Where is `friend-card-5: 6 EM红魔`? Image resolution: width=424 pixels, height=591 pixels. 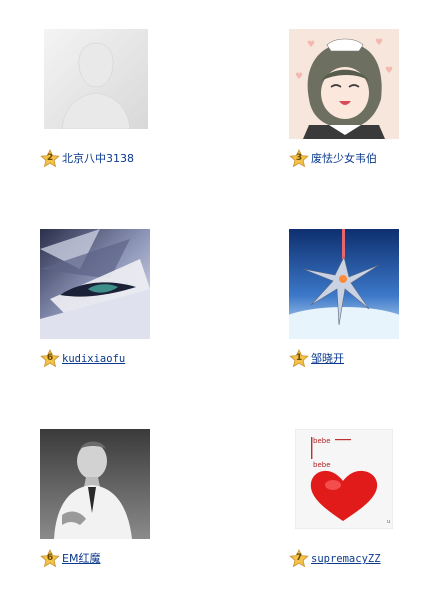 friend-card-5: 6 EM红魔 is located at coordinates (120, 509).